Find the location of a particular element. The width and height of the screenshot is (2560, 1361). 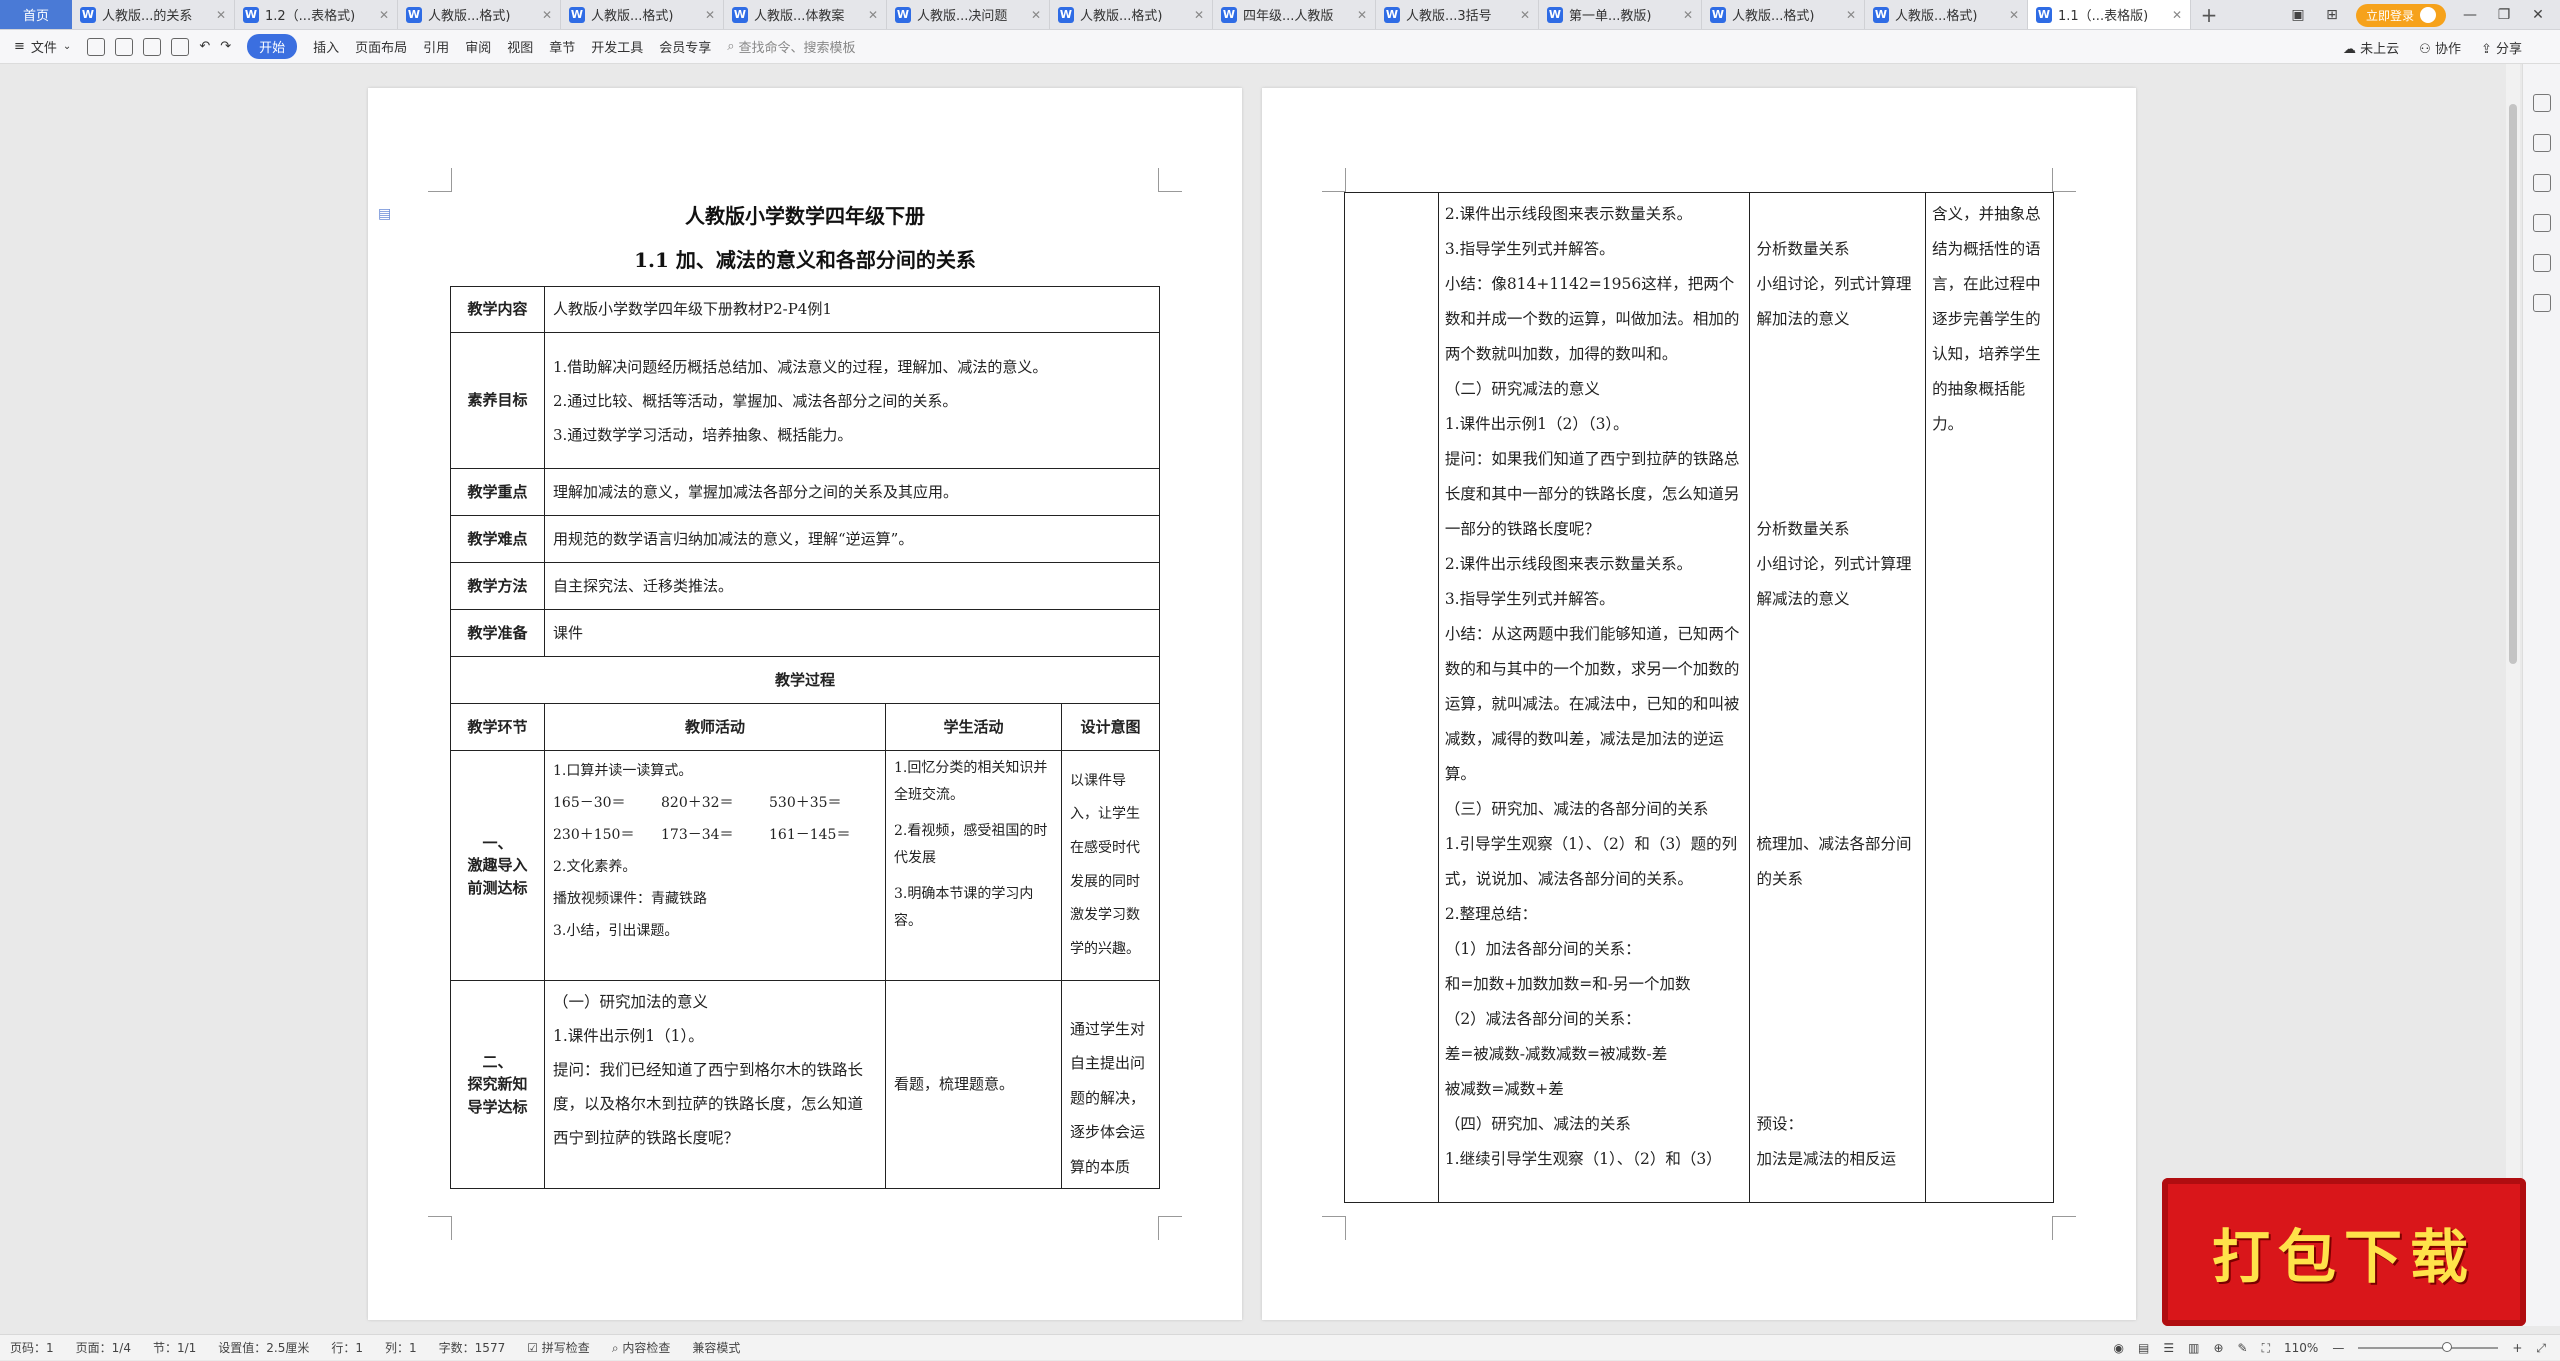

zoom-slider is located at coordinates (2428, 1347).